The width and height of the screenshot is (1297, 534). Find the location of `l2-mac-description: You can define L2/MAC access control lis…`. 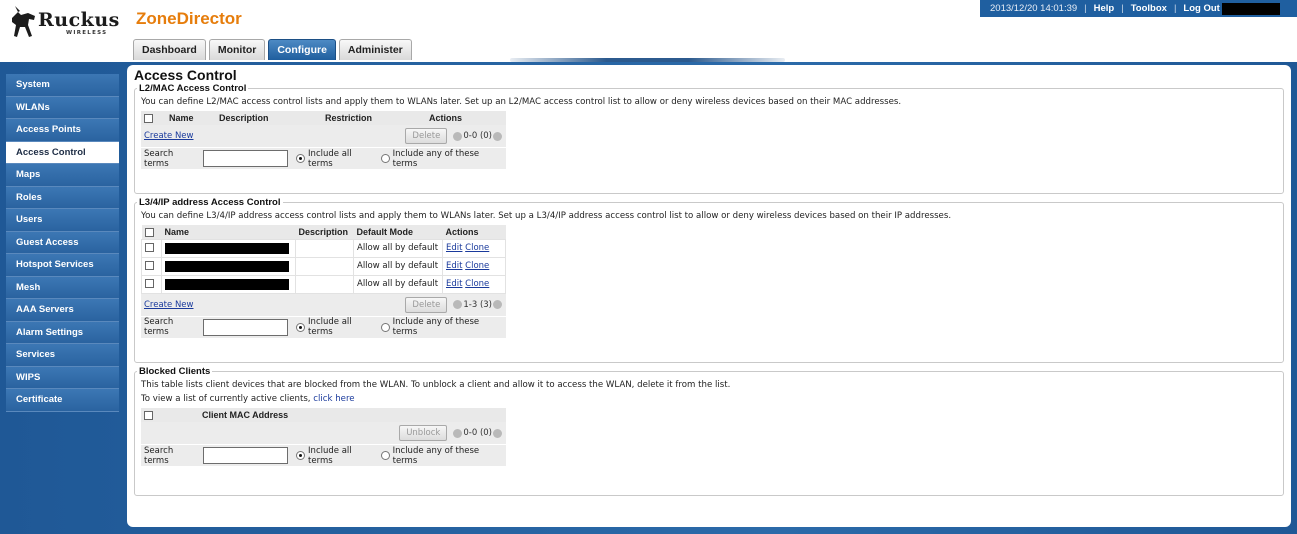

l2-mac-description: You can define L2/MAC access control lis… is located at coordinates (521, 102).